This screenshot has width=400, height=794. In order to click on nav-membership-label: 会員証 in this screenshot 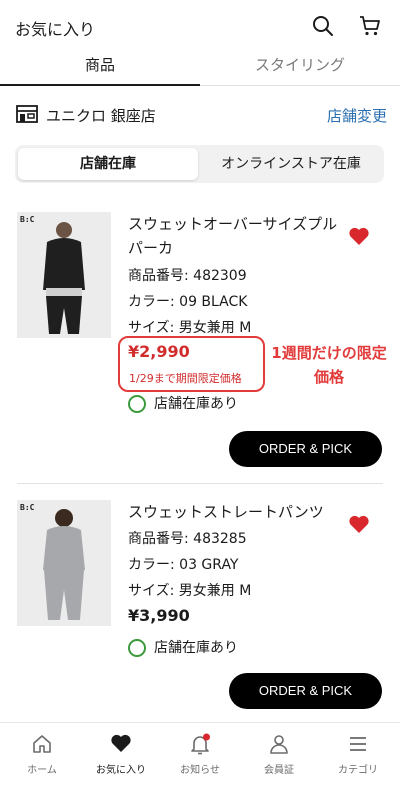, I will do `click(279, 770)`.